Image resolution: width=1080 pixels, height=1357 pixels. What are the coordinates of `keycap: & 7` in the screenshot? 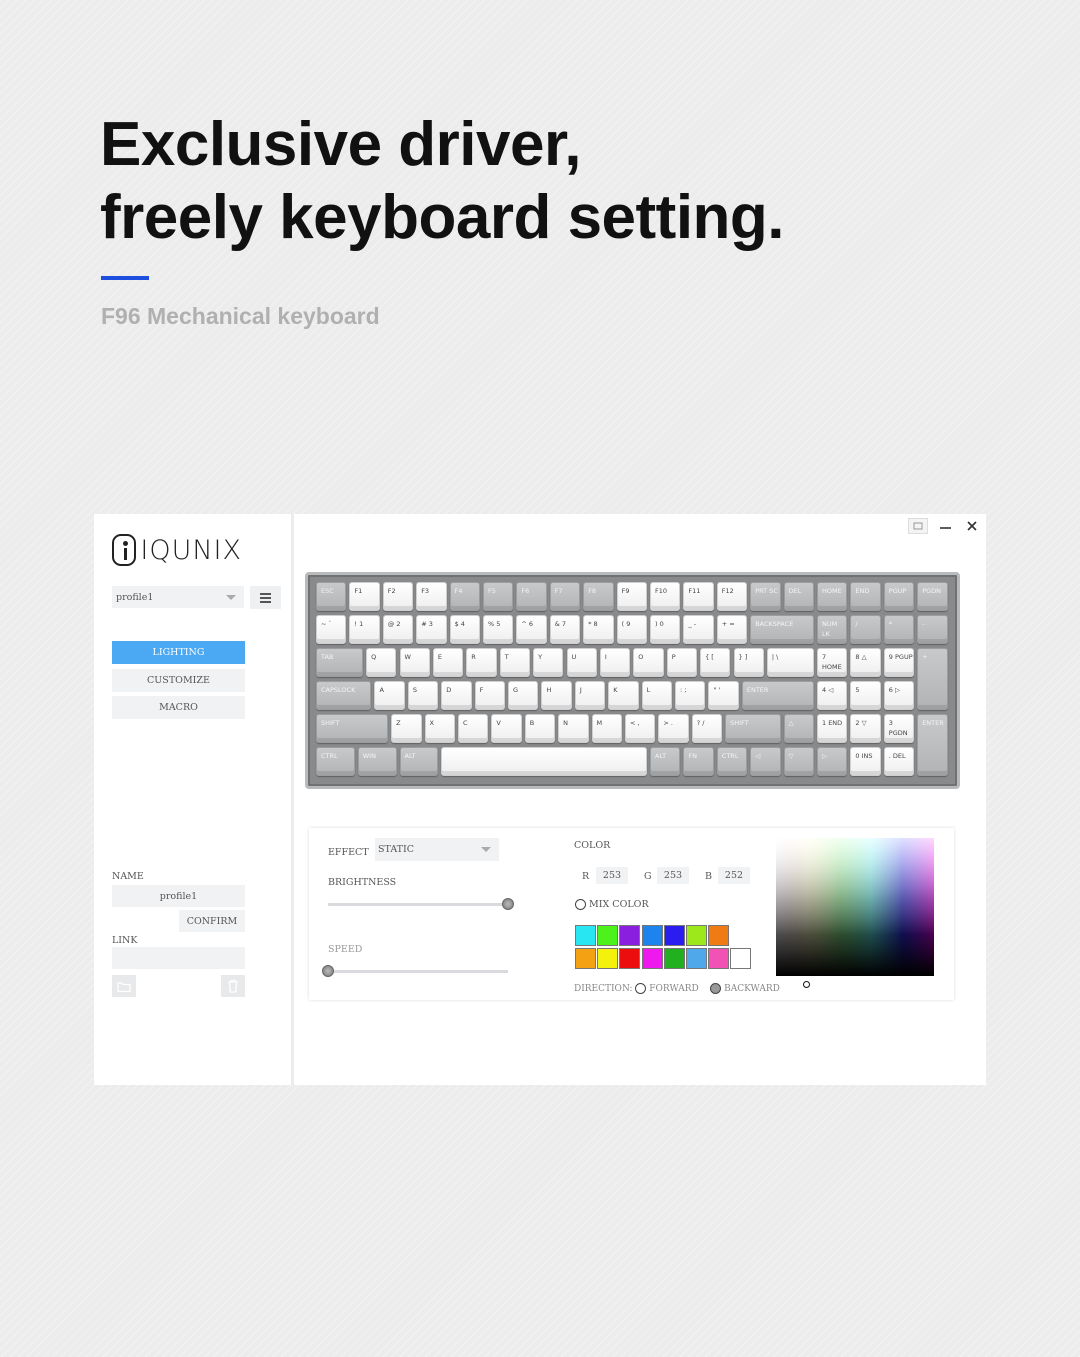 It's located at (565, 629).